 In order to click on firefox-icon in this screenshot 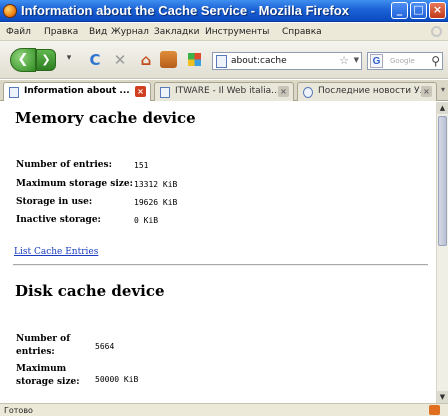, I will do `click(10, 11)`.